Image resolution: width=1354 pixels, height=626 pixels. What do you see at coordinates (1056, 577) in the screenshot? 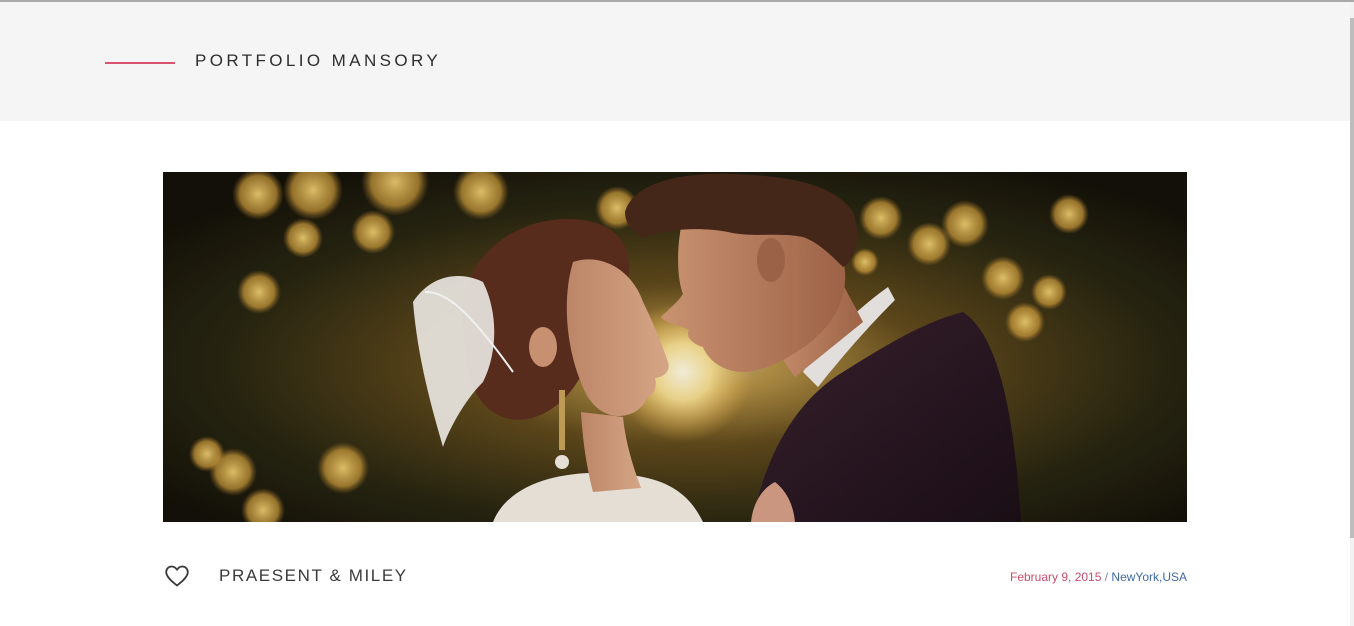
I see `portfolio-item-date: February 9, 2015` at bounding box center [1056, 577].